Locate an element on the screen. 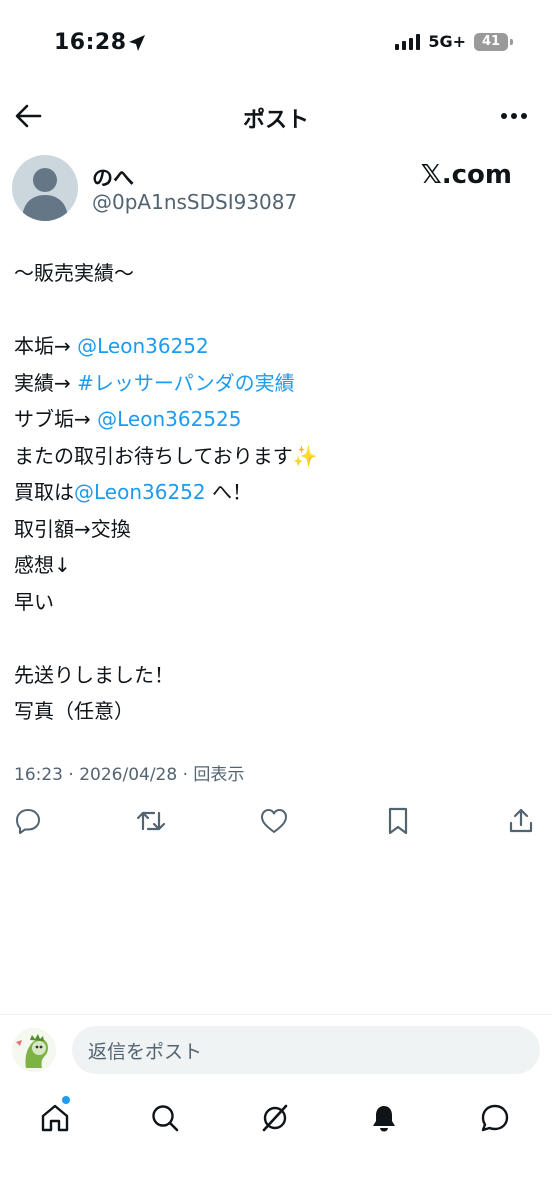  notifications-icon is located at coordinates (384, 1119).